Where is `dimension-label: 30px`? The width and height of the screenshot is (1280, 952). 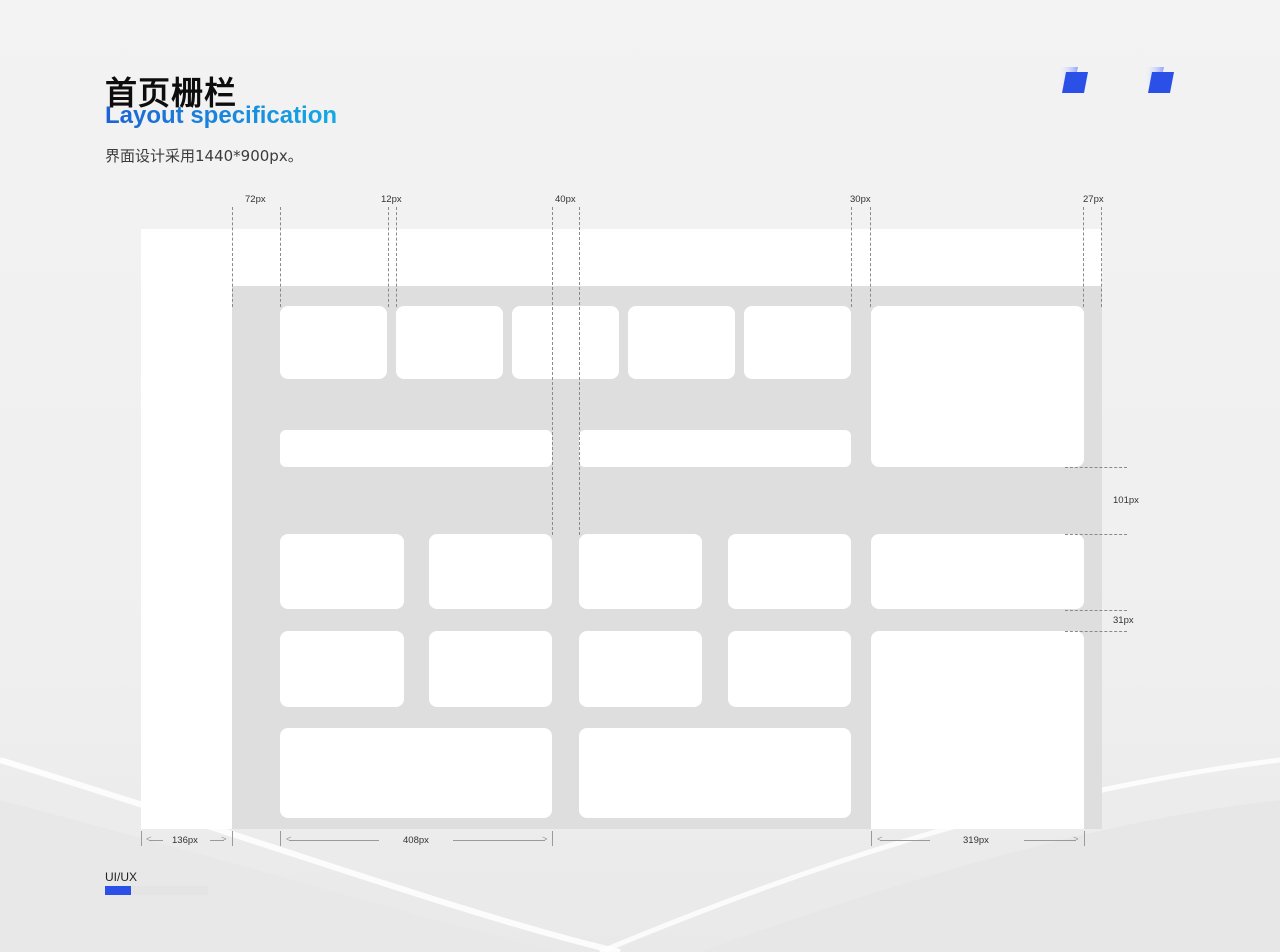
dimension-label: 30px is located at coordinates (860, 199).